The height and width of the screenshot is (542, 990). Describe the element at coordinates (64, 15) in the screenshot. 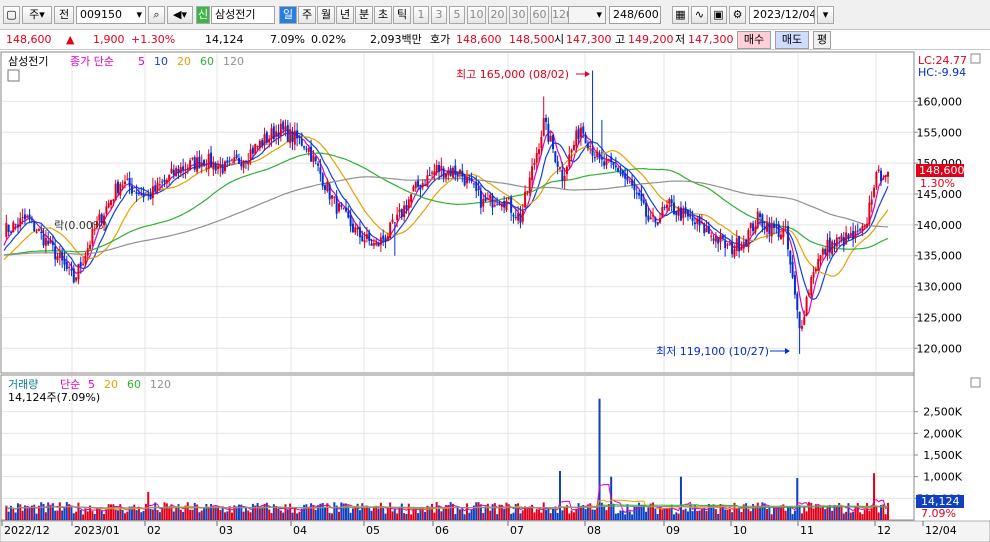

I see `all-tab: 전` at that location.